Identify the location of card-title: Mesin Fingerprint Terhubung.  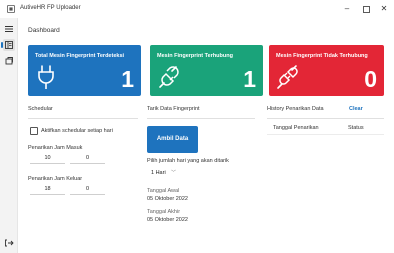
(195, 56).